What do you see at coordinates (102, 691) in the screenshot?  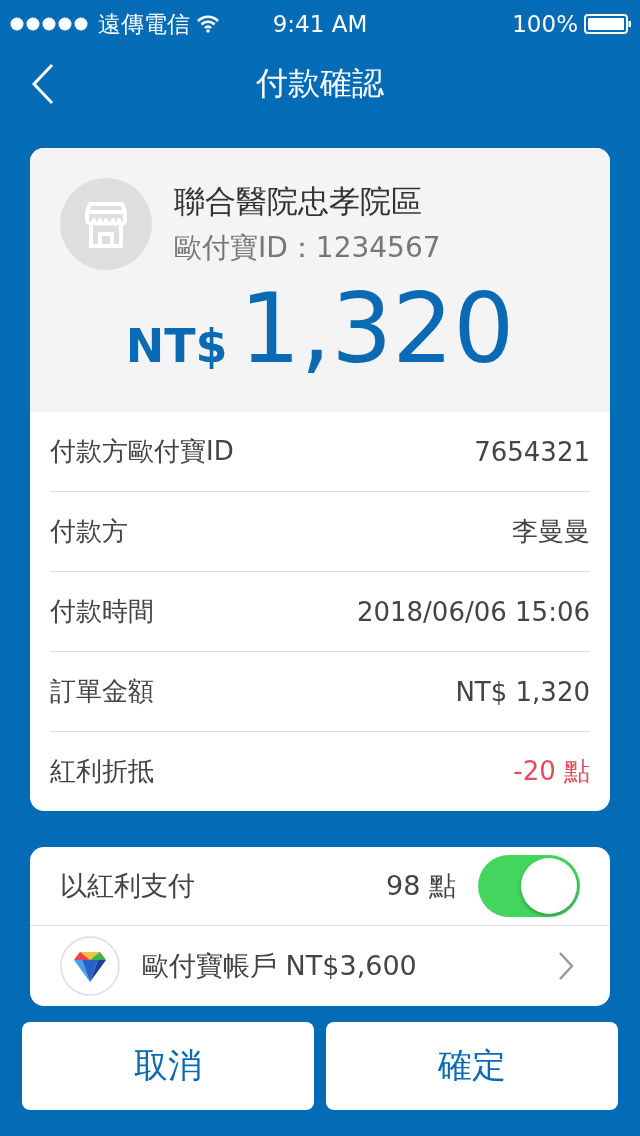 I see `detail-label: 訂單金額` at bounding box center [102, 691].